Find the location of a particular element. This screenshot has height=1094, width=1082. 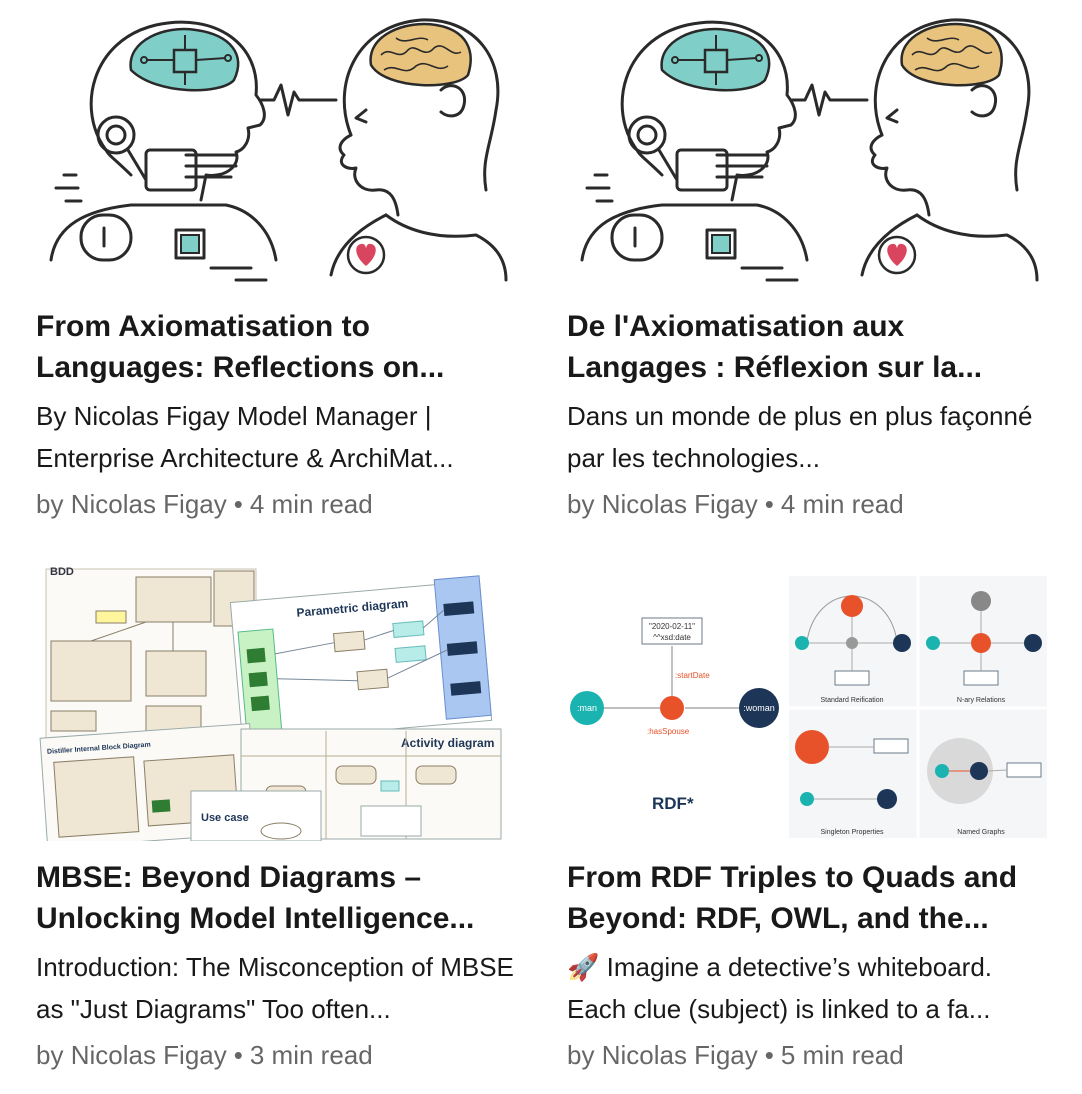

read-time: 5 min read is located at coordinates (842, 1055).